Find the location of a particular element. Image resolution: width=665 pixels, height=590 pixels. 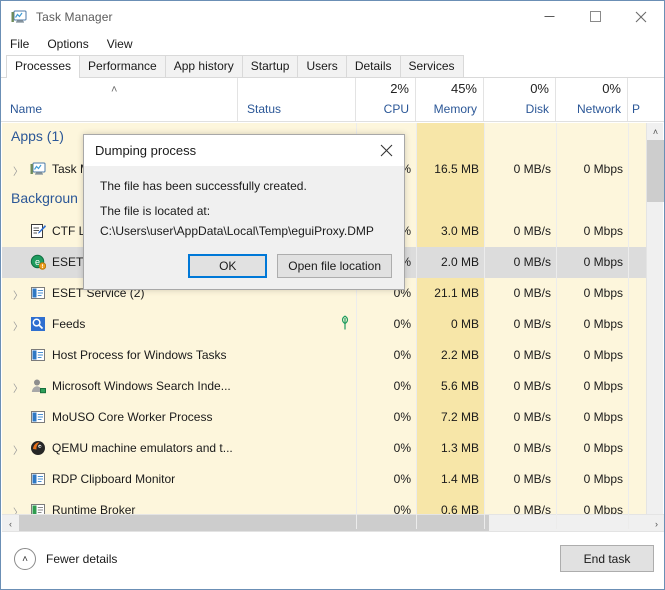

ok-button-label: OK is located at coordinates (228, 266).